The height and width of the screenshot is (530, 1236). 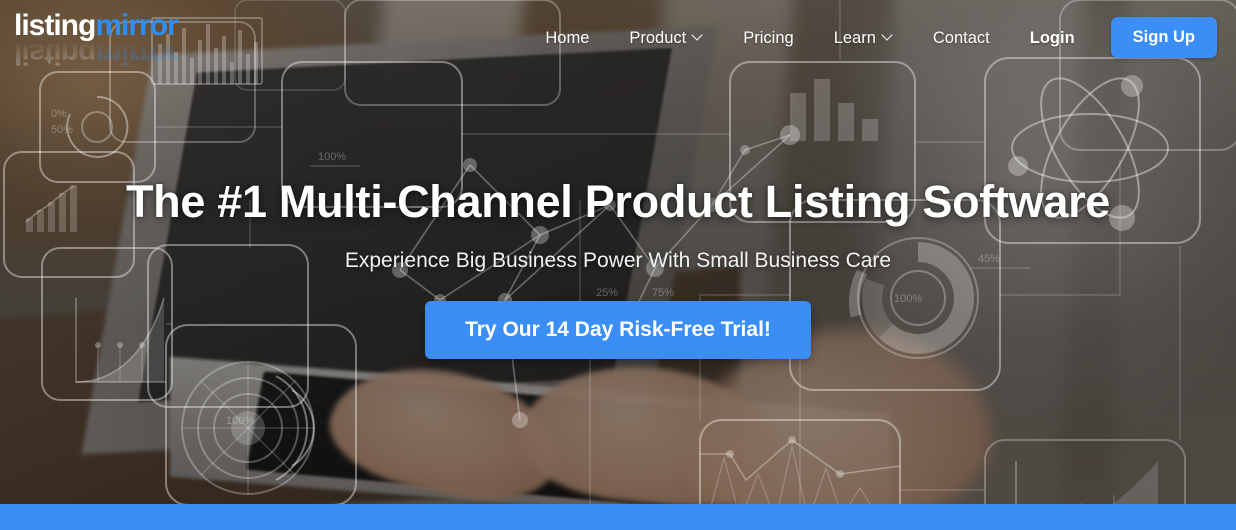 I want to click on nav-item-login: Login, so click(x=1052, y=38).